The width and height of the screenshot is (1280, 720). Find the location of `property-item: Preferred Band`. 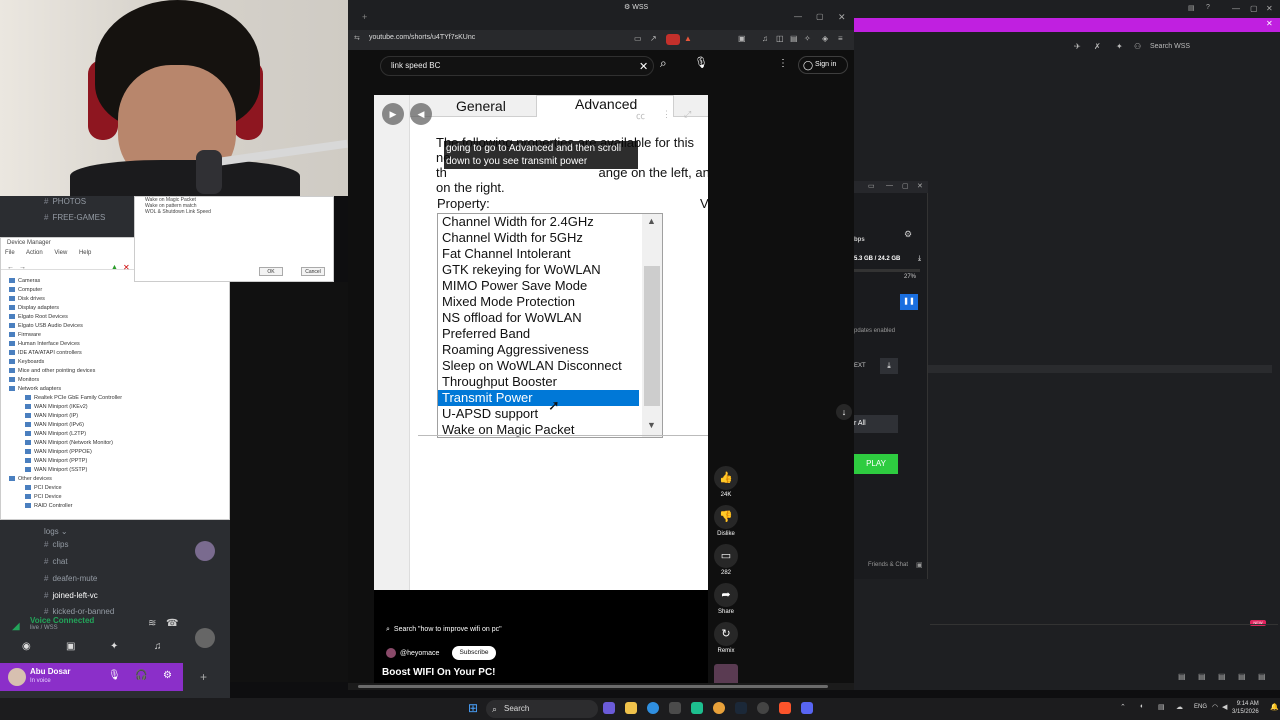

property-item: Preferred Band is located at coordinates (538, 334).